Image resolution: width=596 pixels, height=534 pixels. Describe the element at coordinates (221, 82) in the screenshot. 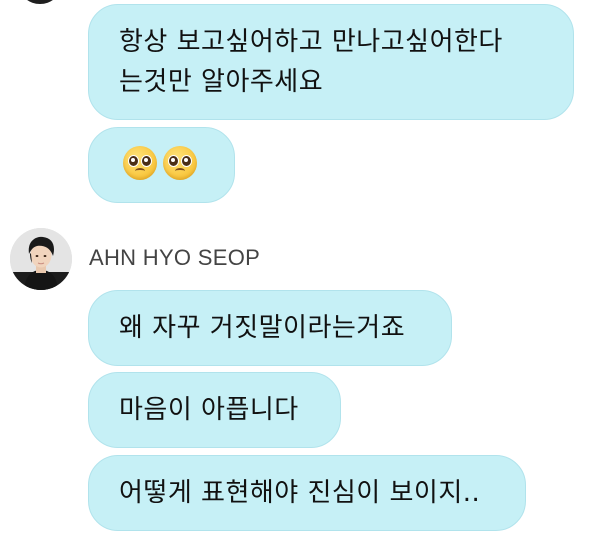

I see `message-line: 는것만 알아주세요` at that location.